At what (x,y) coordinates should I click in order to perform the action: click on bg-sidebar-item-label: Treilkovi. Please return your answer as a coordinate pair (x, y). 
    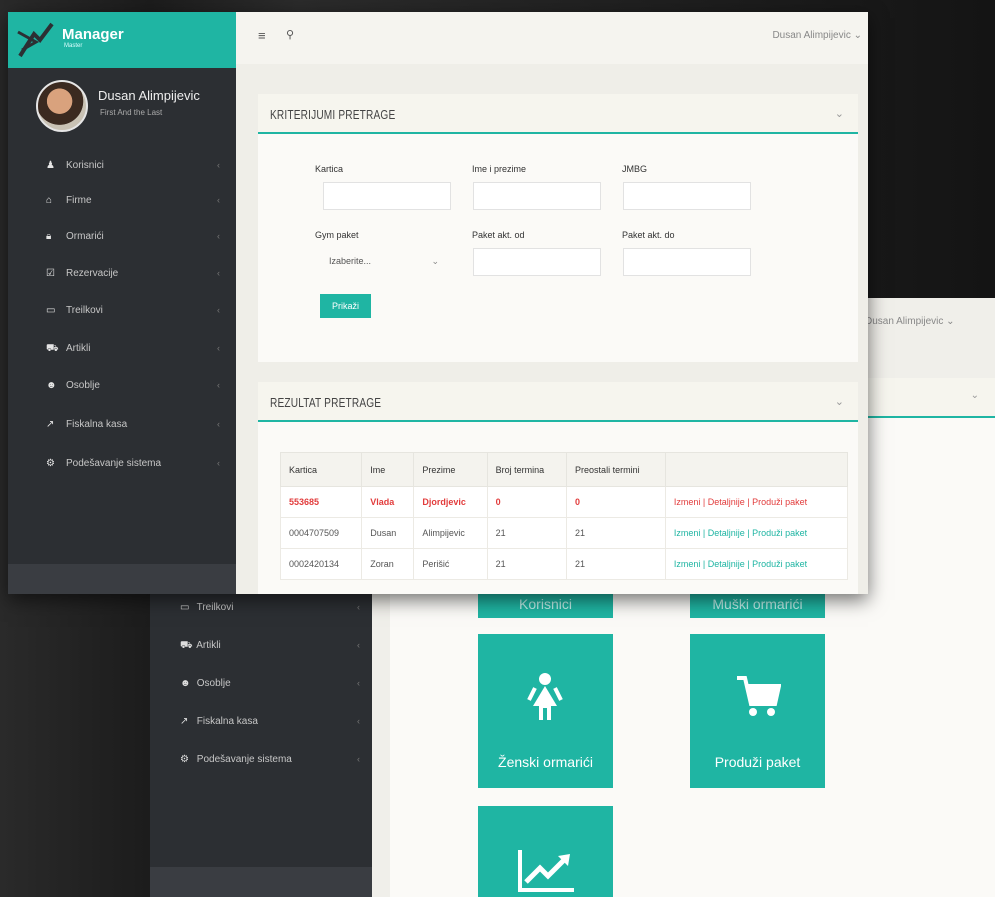
    Looking at the image, I should click on (215, 607).